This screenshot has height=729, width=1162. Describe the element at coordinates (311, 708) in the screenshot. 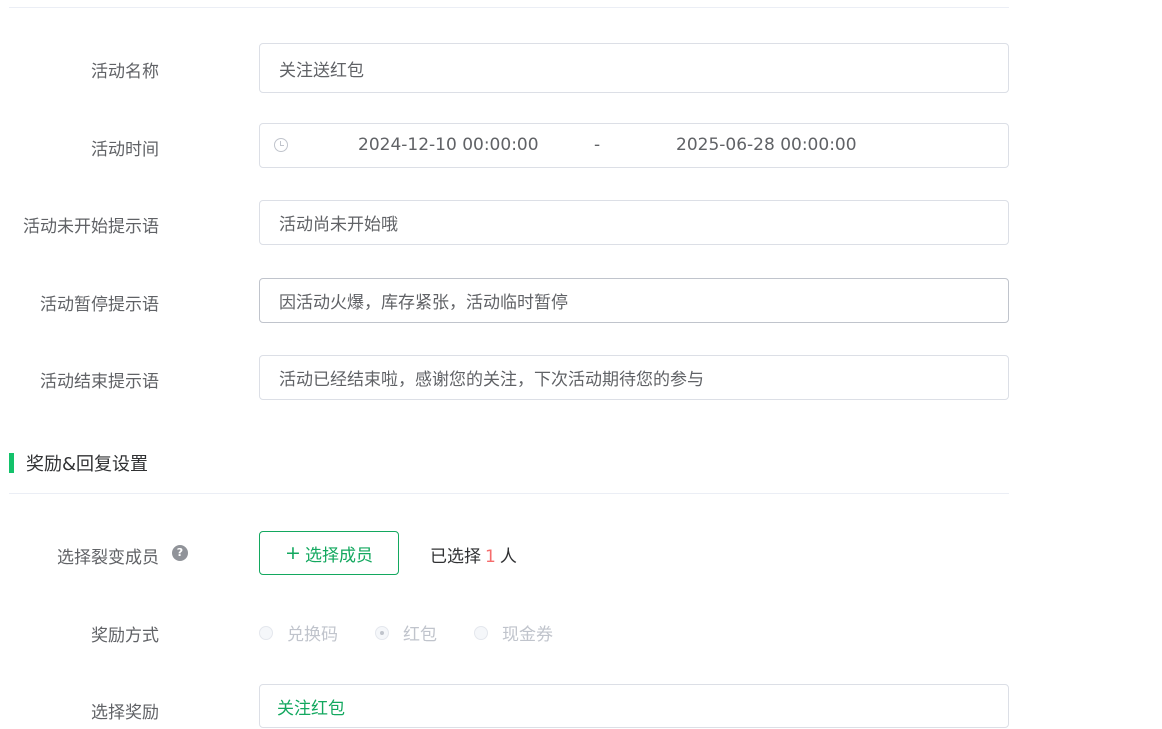

I see `select-reward-value: 关注红包` at that location.